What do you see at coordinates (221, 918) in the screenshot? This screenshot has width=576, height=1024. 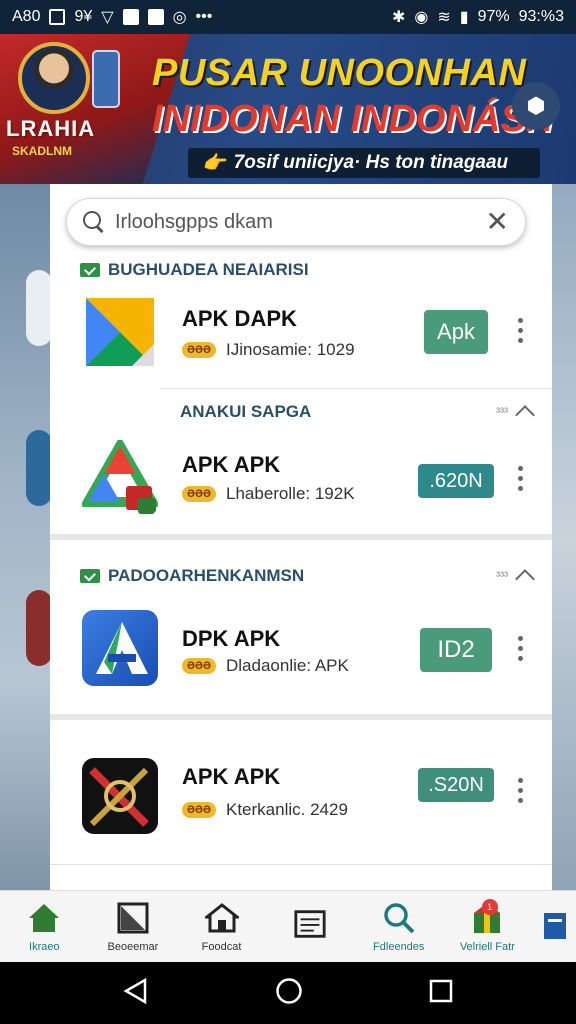 I see `store-icon` at bounding box center [221, 918].